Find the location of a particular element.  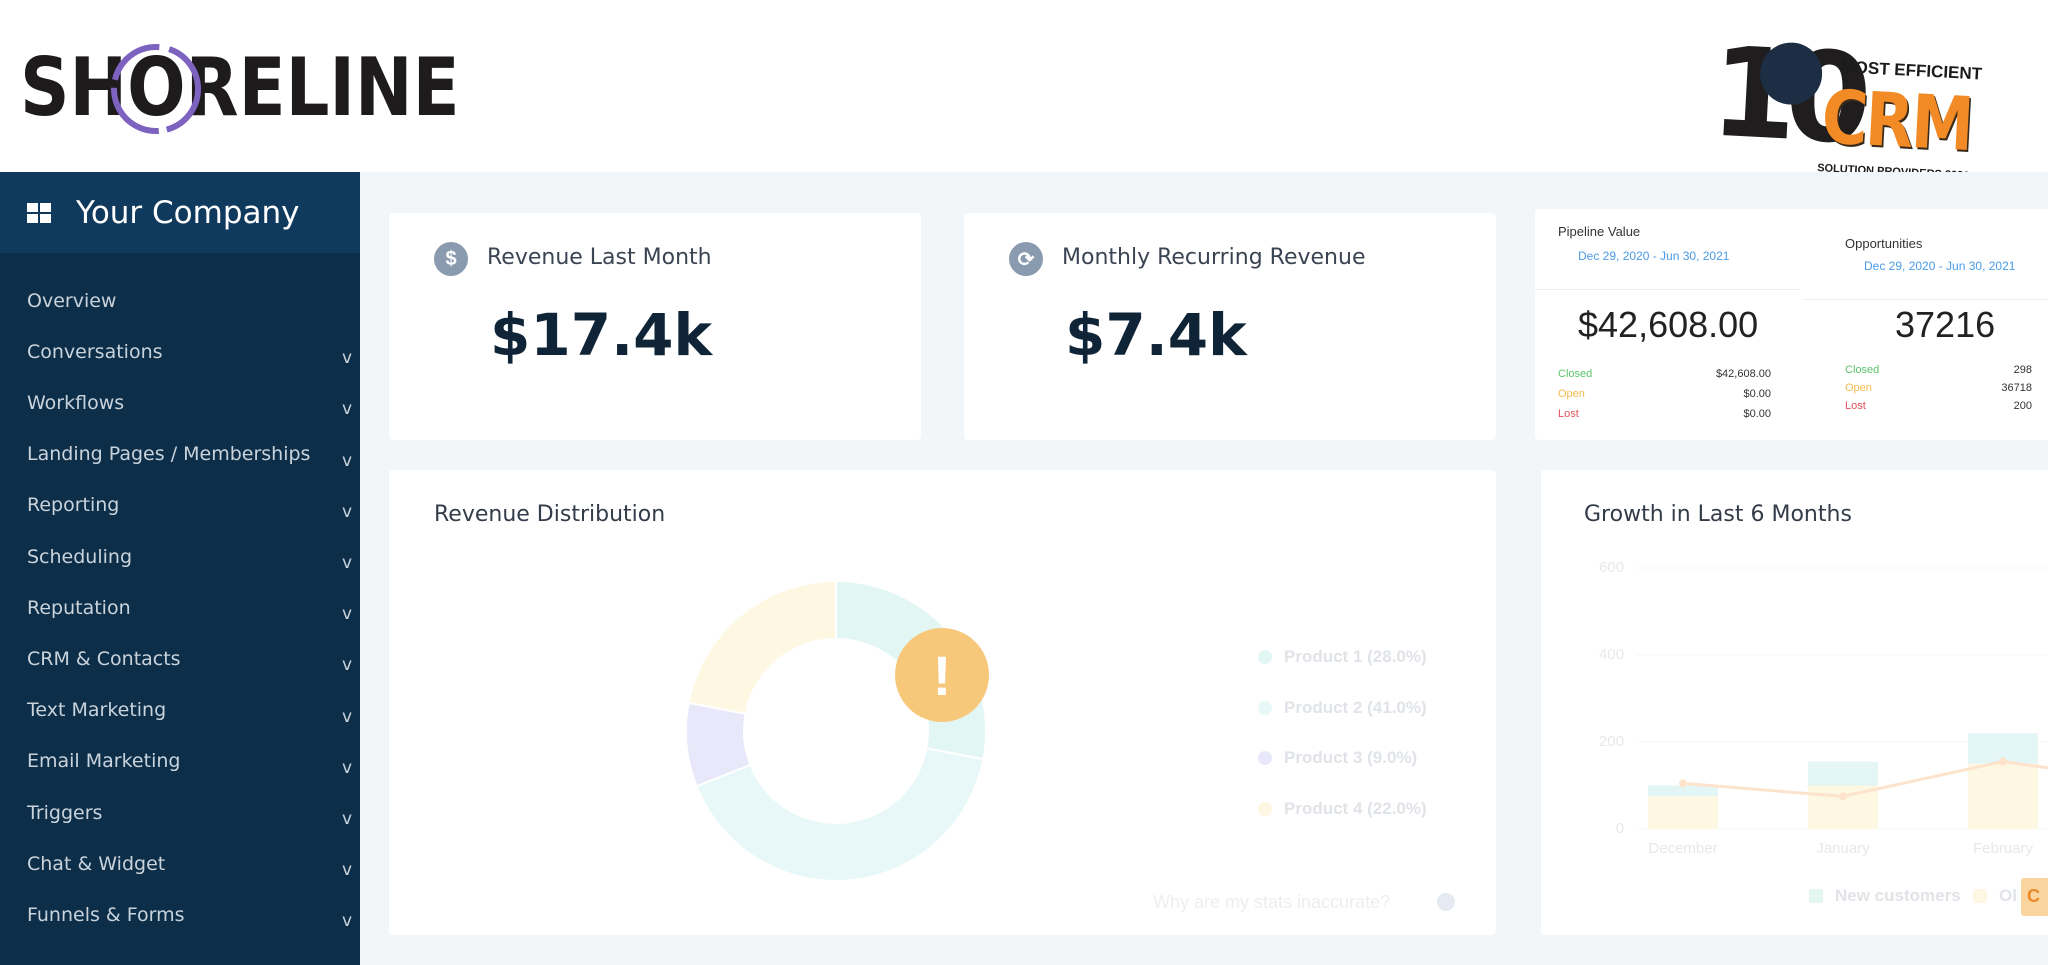

exclamation-icon: ! is located at coordinates (942, 675).